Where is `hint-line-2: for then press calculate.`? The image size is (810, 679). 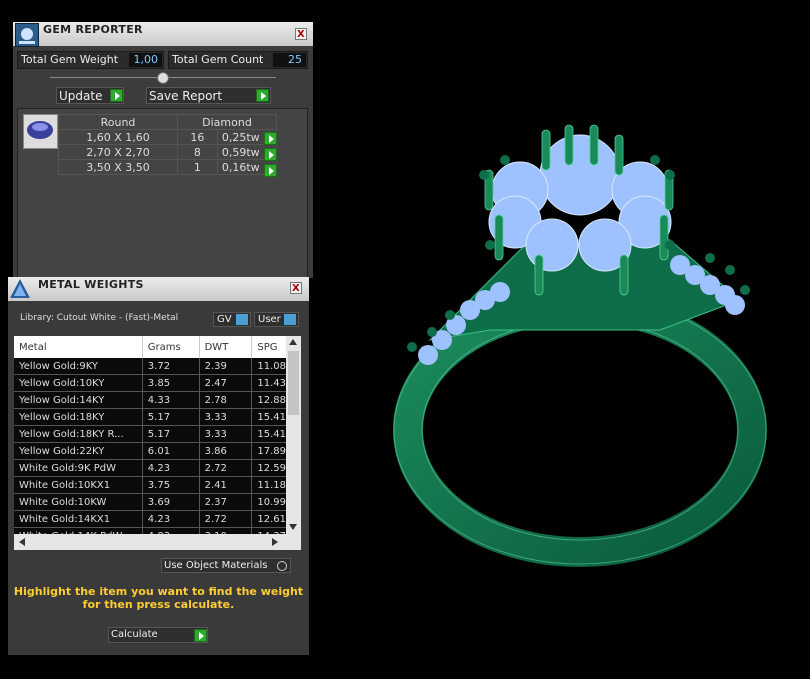
hint-line-2: for then press calculate. is located at coordinates (158, 604).